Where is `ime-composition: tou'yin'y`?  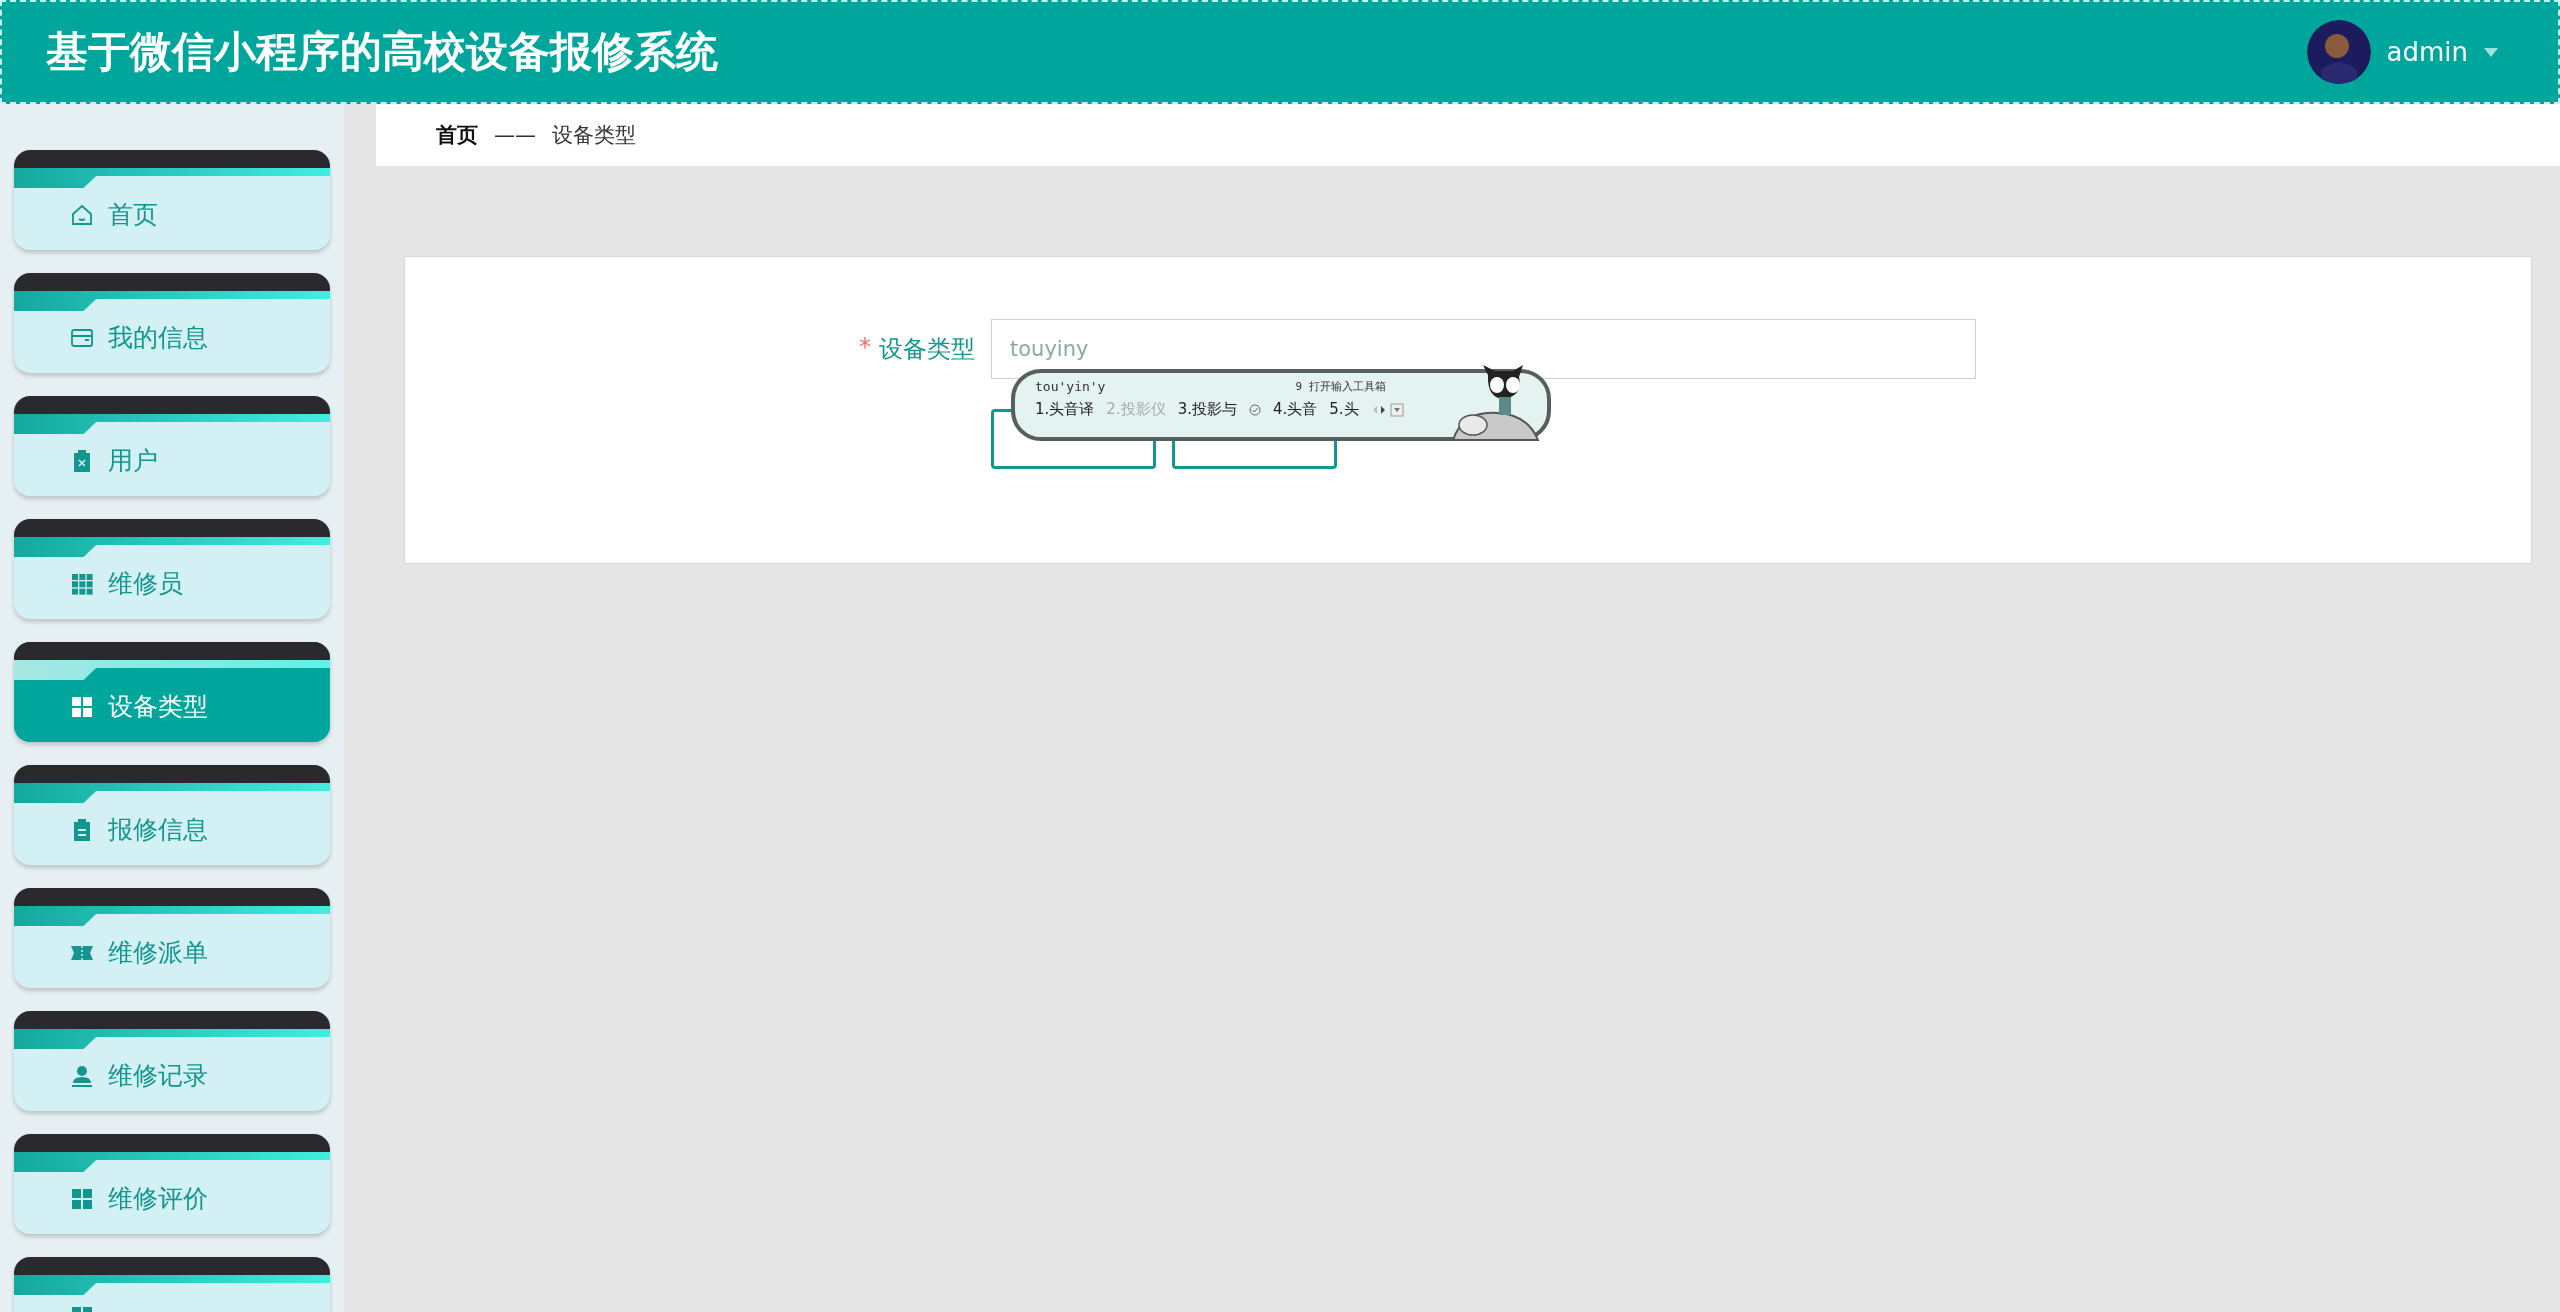 ime-composition: tou'yin'y is located at coordinates (1070, 386).